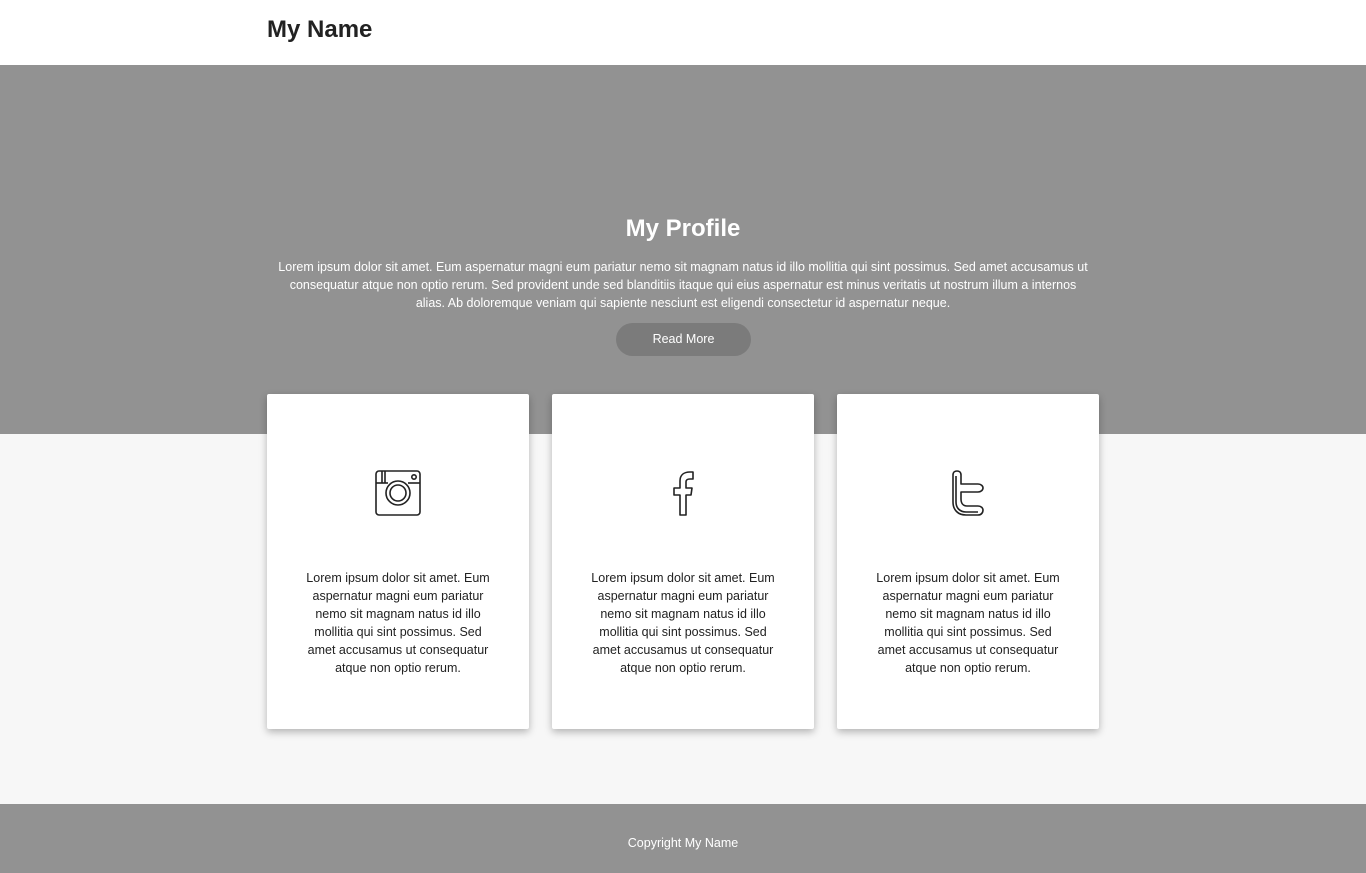  What do you see at coordinates (683, 339) in the screenshot?
I see `read-more-button: Read More` at bounding box center [683, 339].